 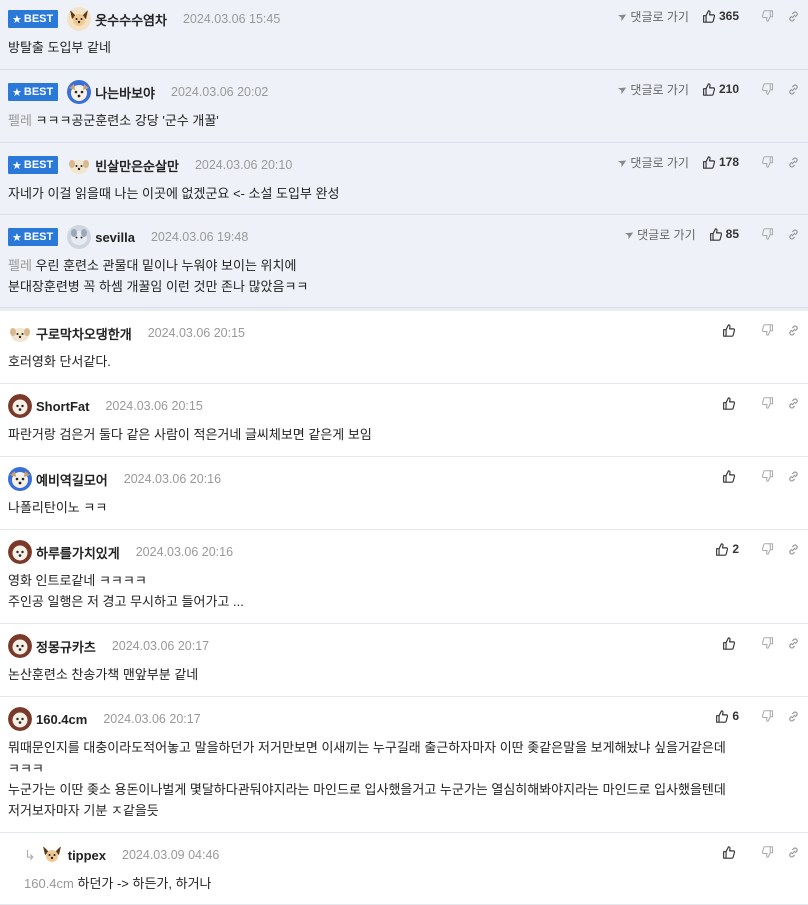 What do you see at coordinates (158, 286) in the screenshot?
I see `comment-line-2: 분대장훈련병 꼭 하셈 개꿀임 이런 것만 존나 많았음ㅋㅋ` at bounding box center [158, 286].